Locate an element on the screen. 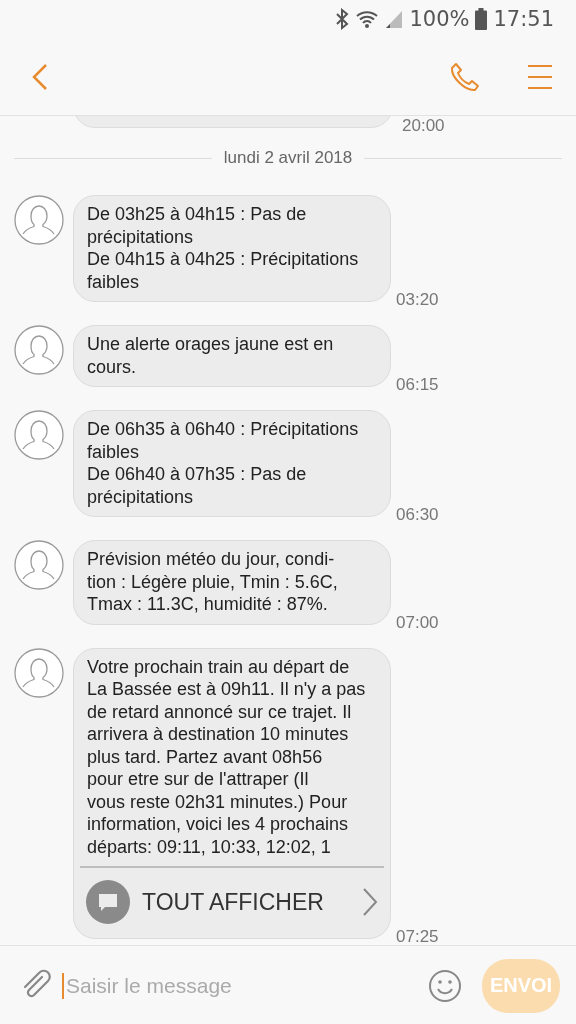  message-text: De 03h25 à 04h15 : Pas de précipitations De 04h15 à 04h25 : Précipitations faibles is located at coordinates (223, 248).